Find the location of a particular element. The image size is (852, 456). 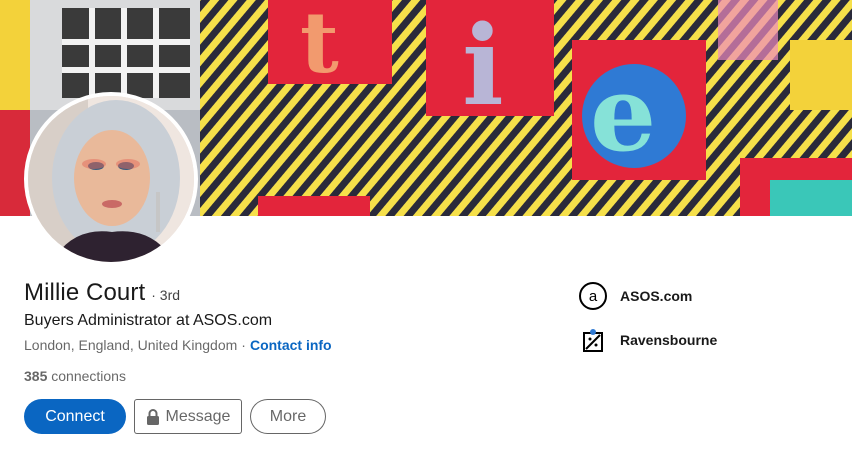

connections-number: 385 is located at coordinates (36, 376).